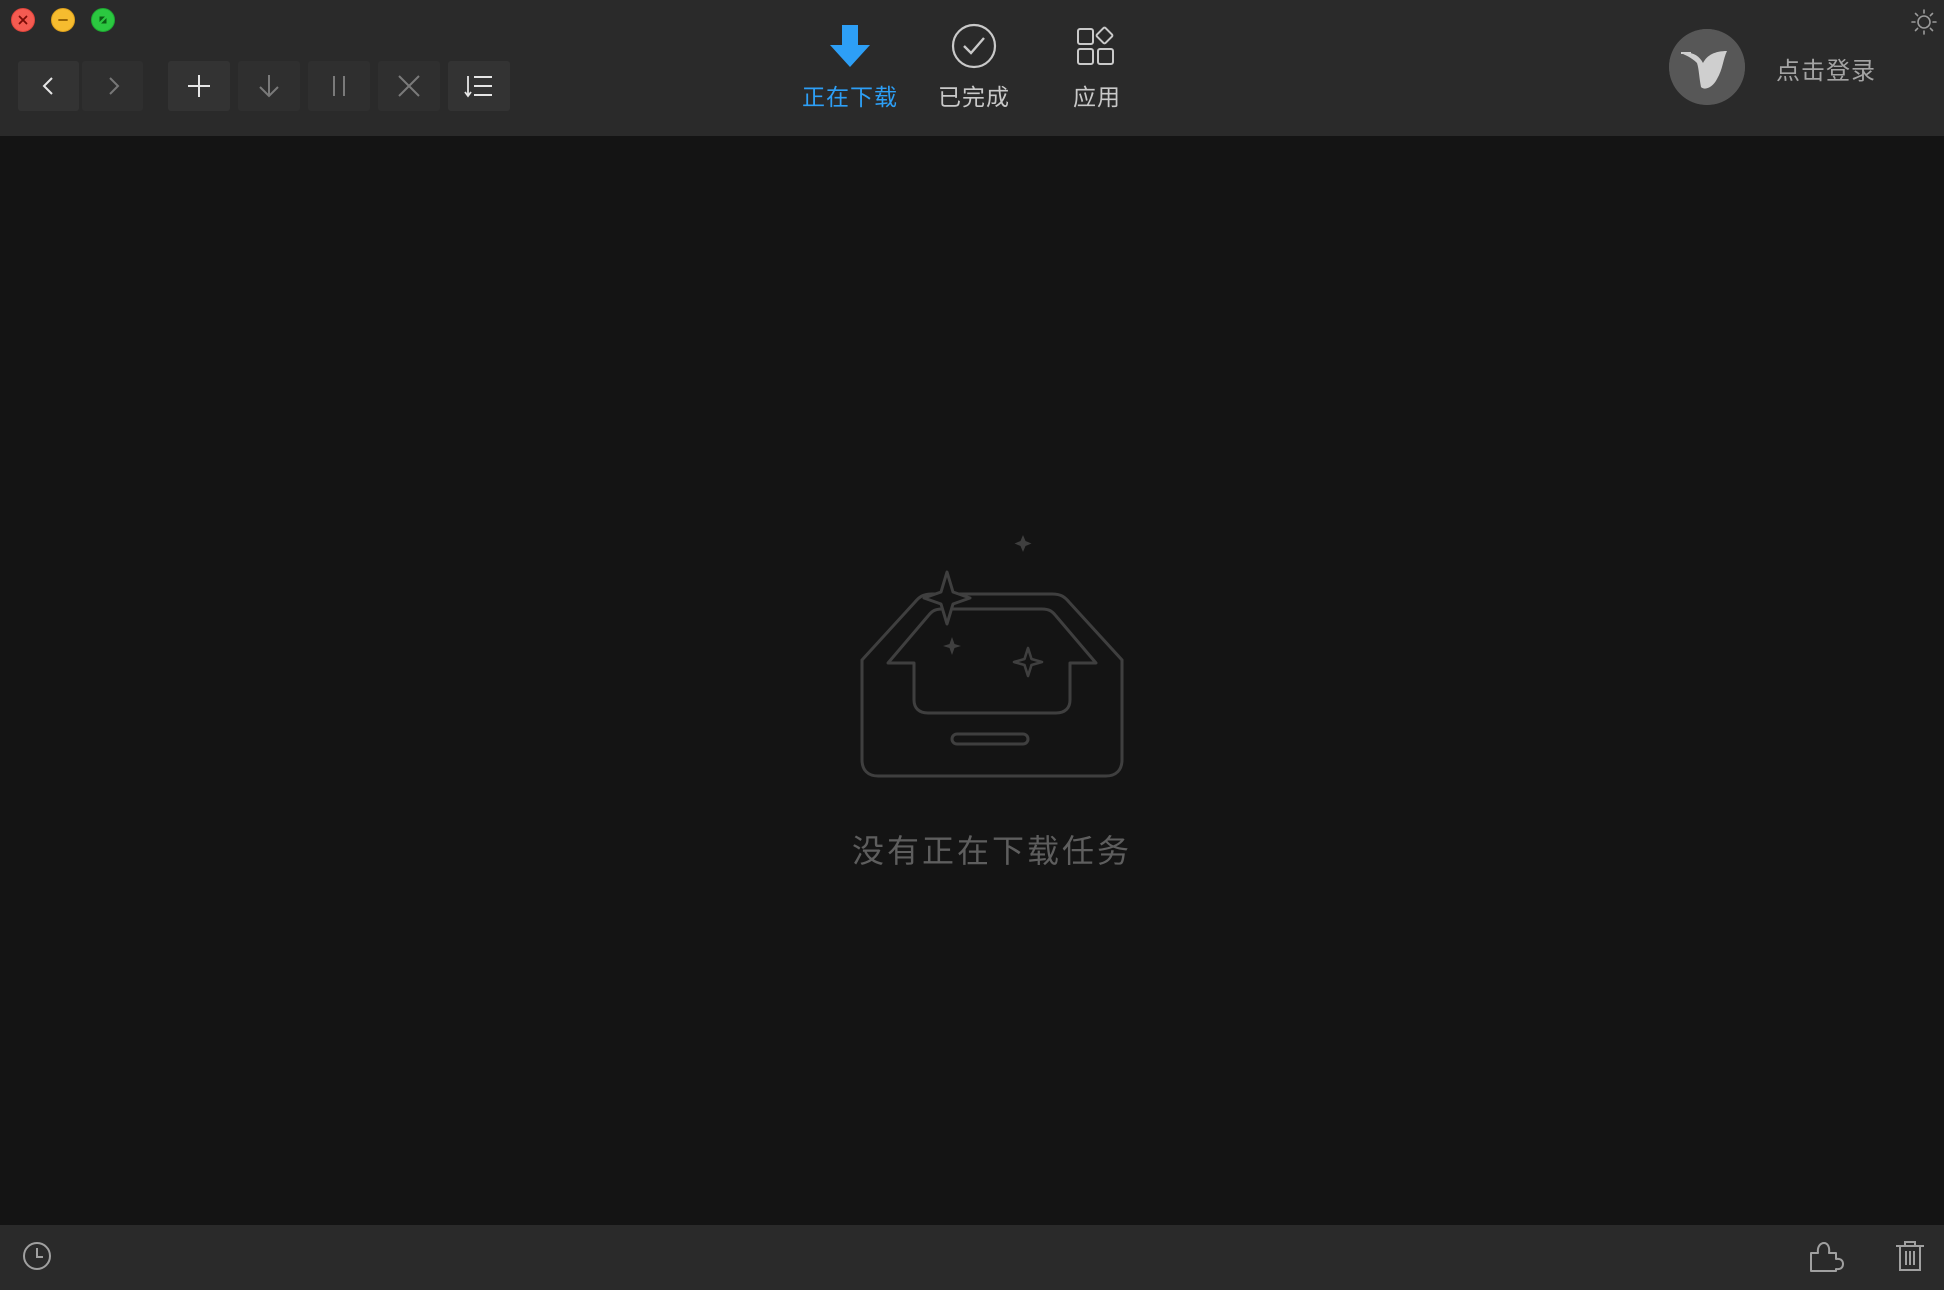 This screenshot has width=1944, height=1290. I want to click on close-window-button, so click(23, 20).